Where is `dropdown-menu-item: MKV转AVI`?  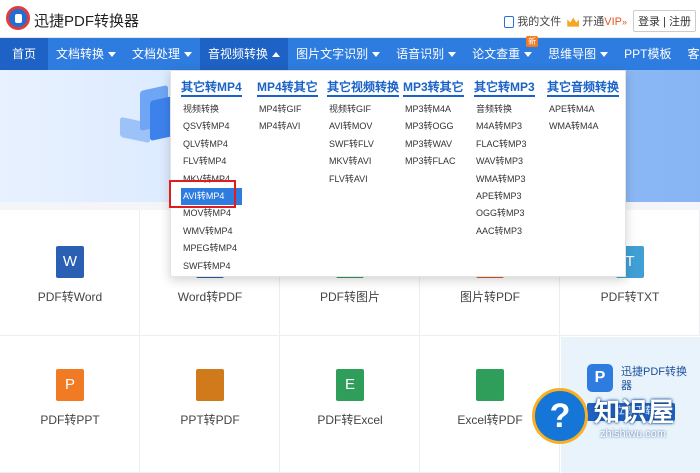
dropdown-menu-item: MKV转AVI is located at coordinates (363, 161).